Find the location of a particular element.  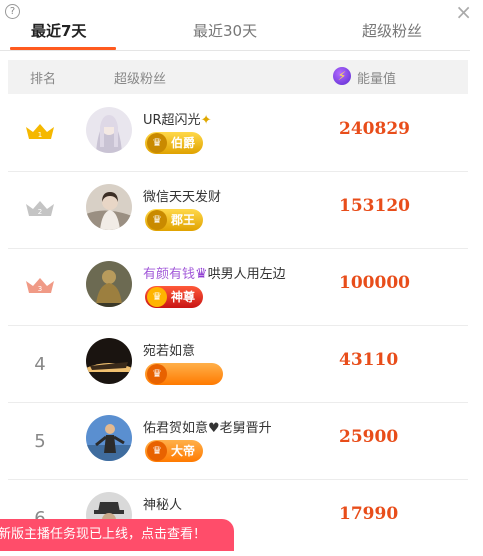

badge-label: 大帝 is located at coordinates (183, 451).